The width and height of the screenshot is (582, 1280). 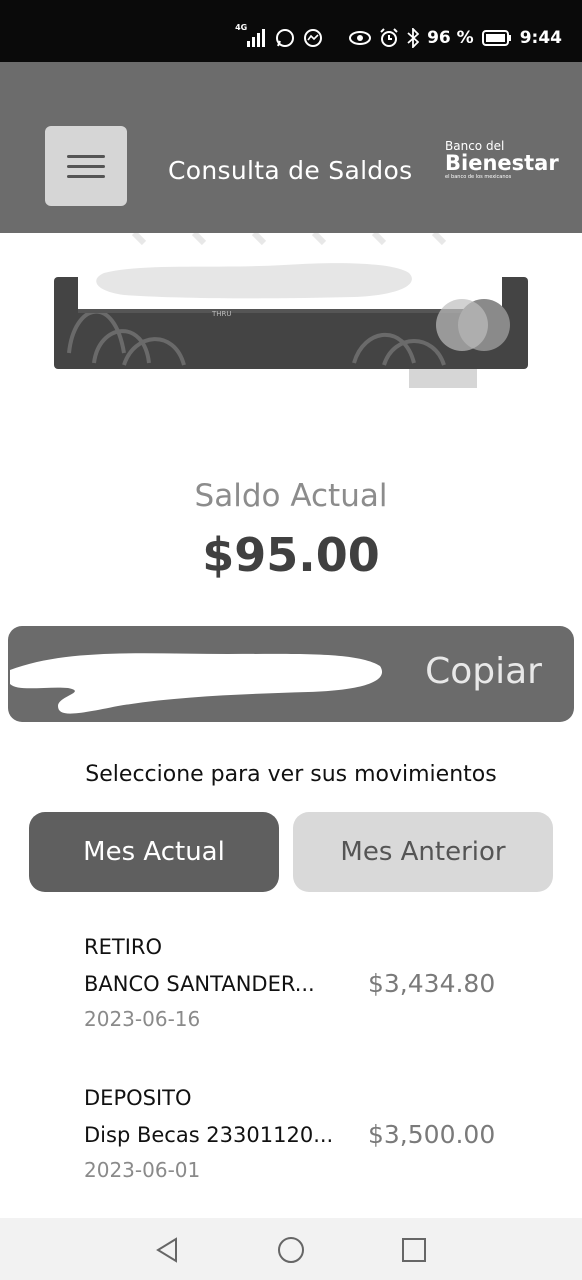 I want to click on hamburger-menu-icon, so click(x=86, y=166).